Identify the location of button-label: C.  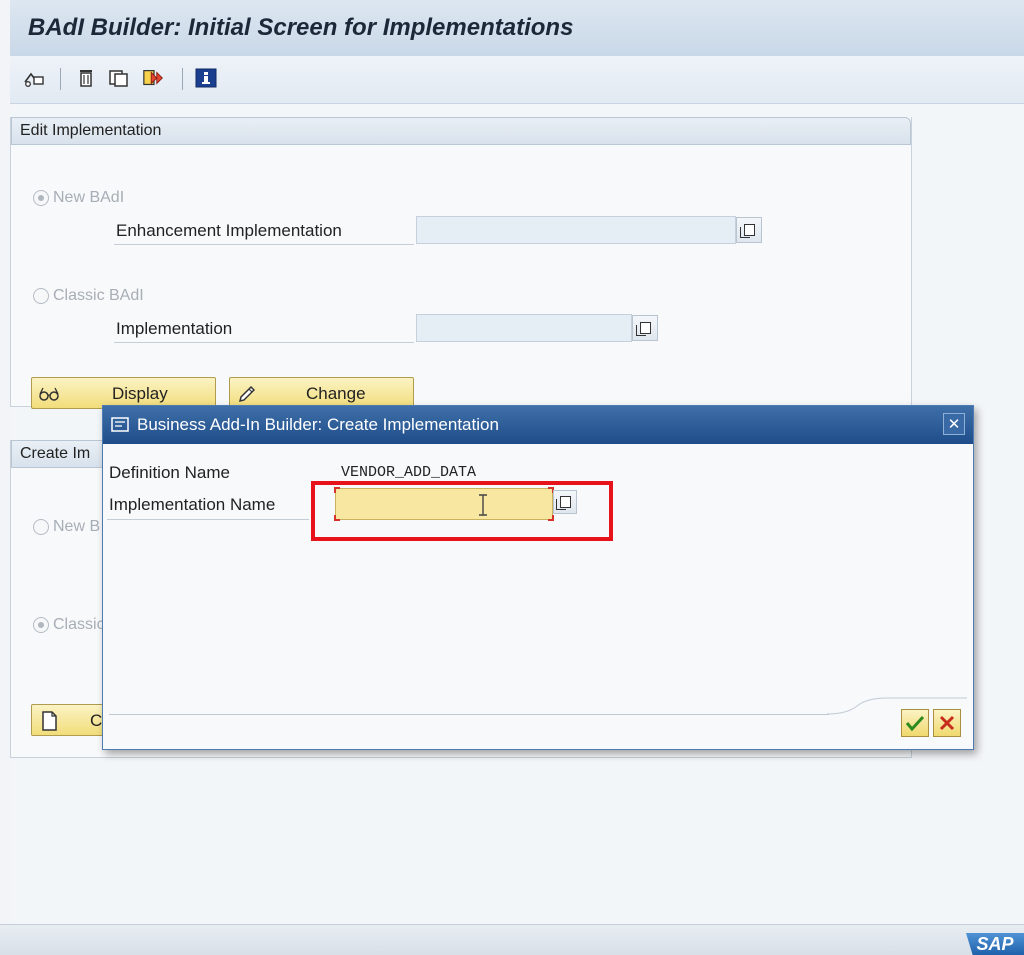
(96, 720).